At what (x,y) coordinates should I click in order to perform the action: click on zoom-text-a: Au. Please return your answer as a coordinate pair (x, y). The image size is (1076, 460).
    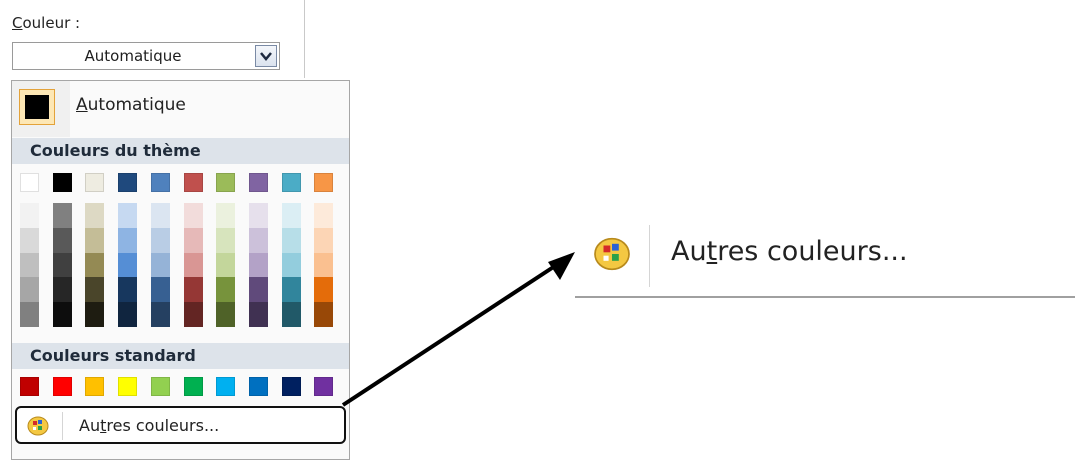
    Looking at the image, I should click on (689, 251).